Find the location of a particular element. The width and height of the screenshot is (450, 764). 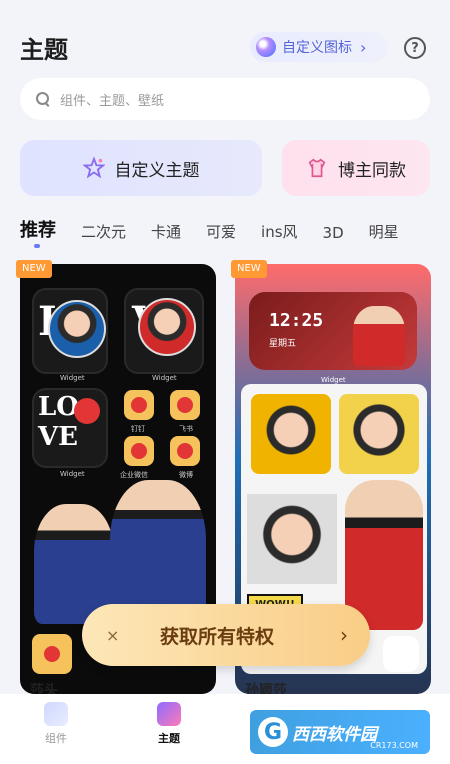

close-icon: × is located at coordinates (112, 635).